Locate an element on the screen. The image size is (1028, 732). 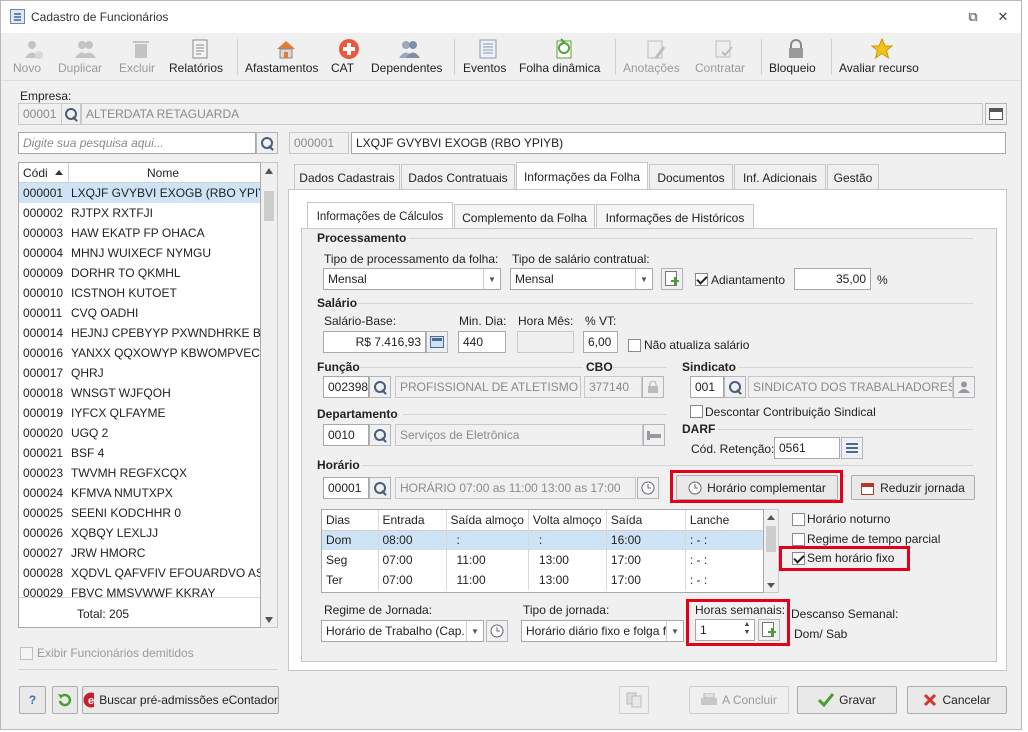
schedule-row: Seg 07:00 11:00 13:00 17:00: - : is located at coordinates (542, 560).